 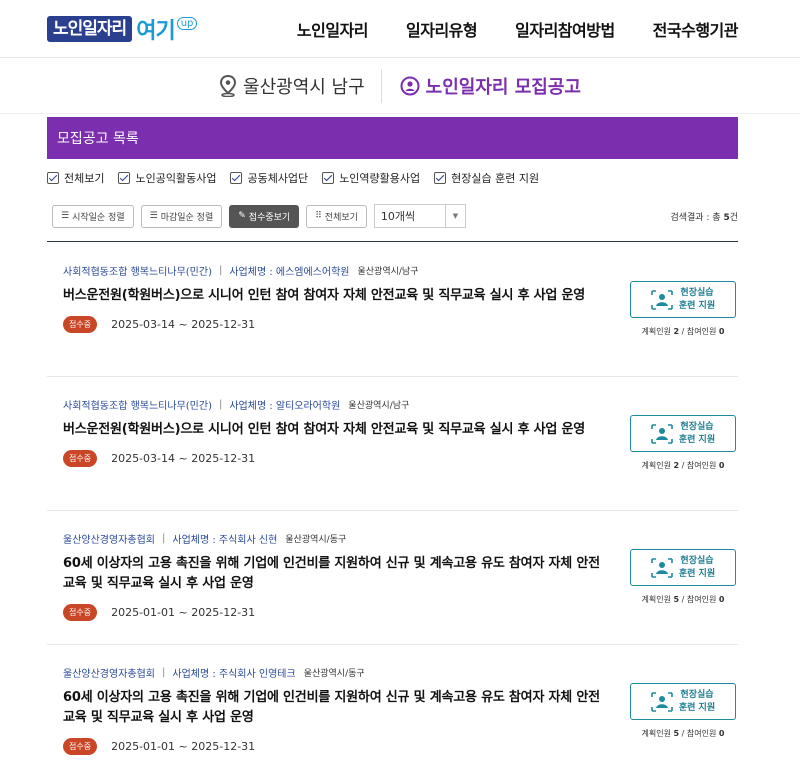 What do you see at coordinates (392, 138) in the screenshot?
I see `section-title-bar: 모집공고 목록` at bounding box center [392, 138].